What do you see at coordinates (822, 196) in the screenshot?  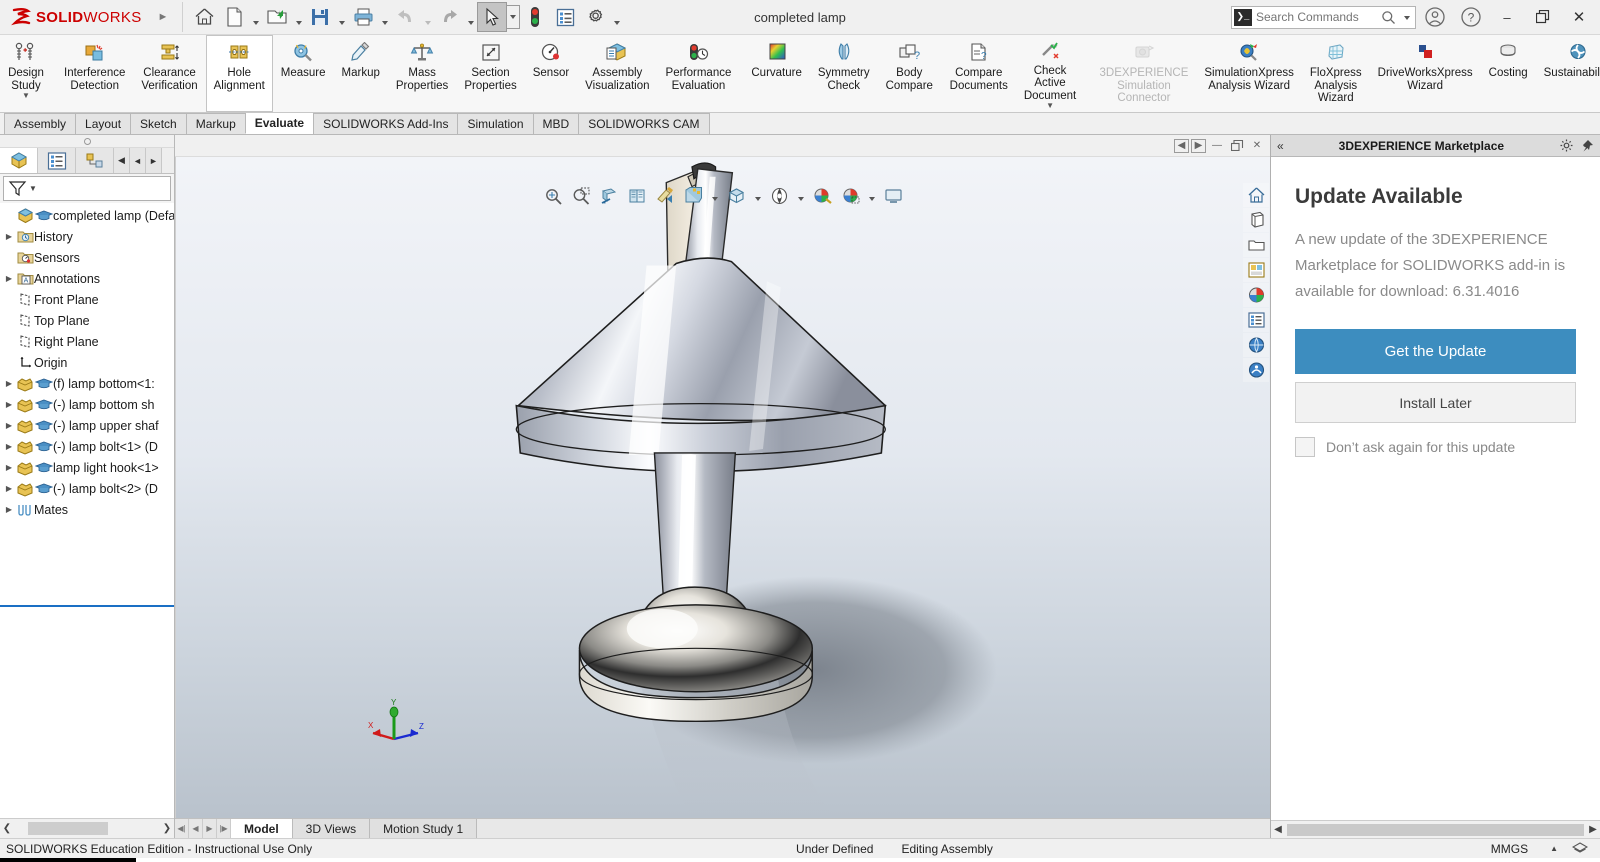 I see `apply-scene-icon` at bounding box center [822, 196].